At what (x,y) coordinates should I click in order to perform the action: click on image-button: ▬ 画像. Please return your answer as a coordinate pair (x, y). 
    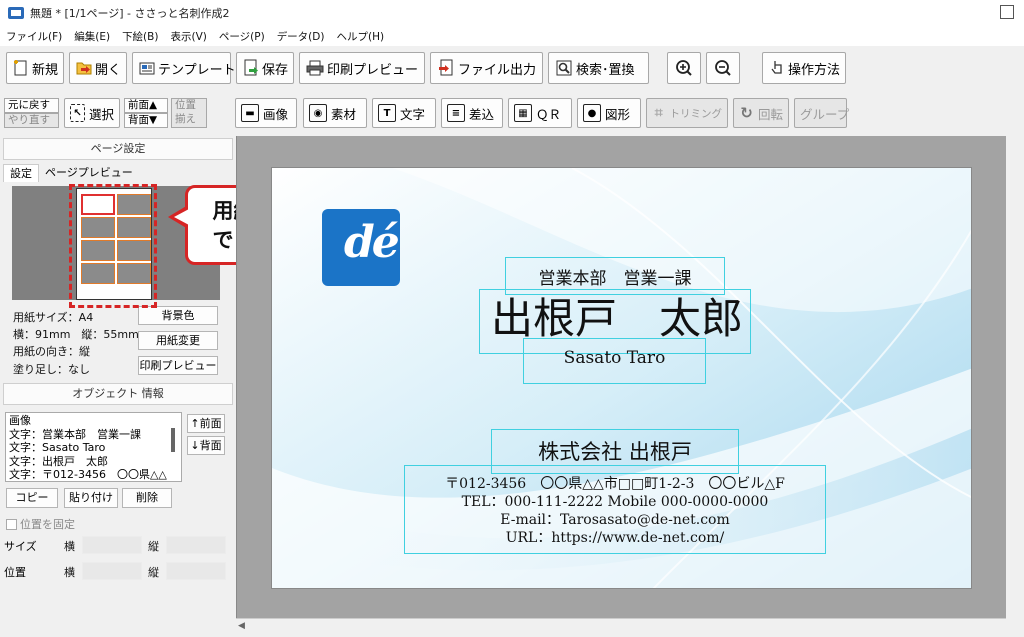
    Looking at the image, I should click on (266, 113).